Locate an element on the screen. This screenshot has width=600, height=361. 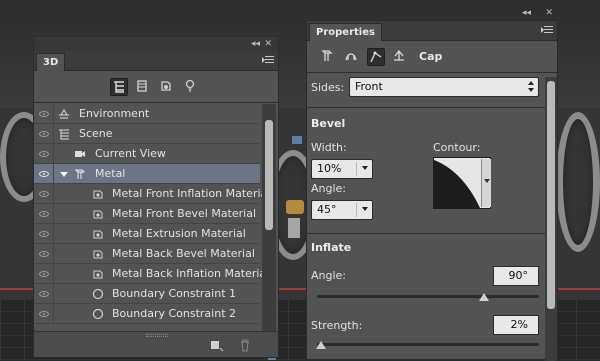
tab-row: Properties ◂◂ ✕ is located at coordinates (432, 24).